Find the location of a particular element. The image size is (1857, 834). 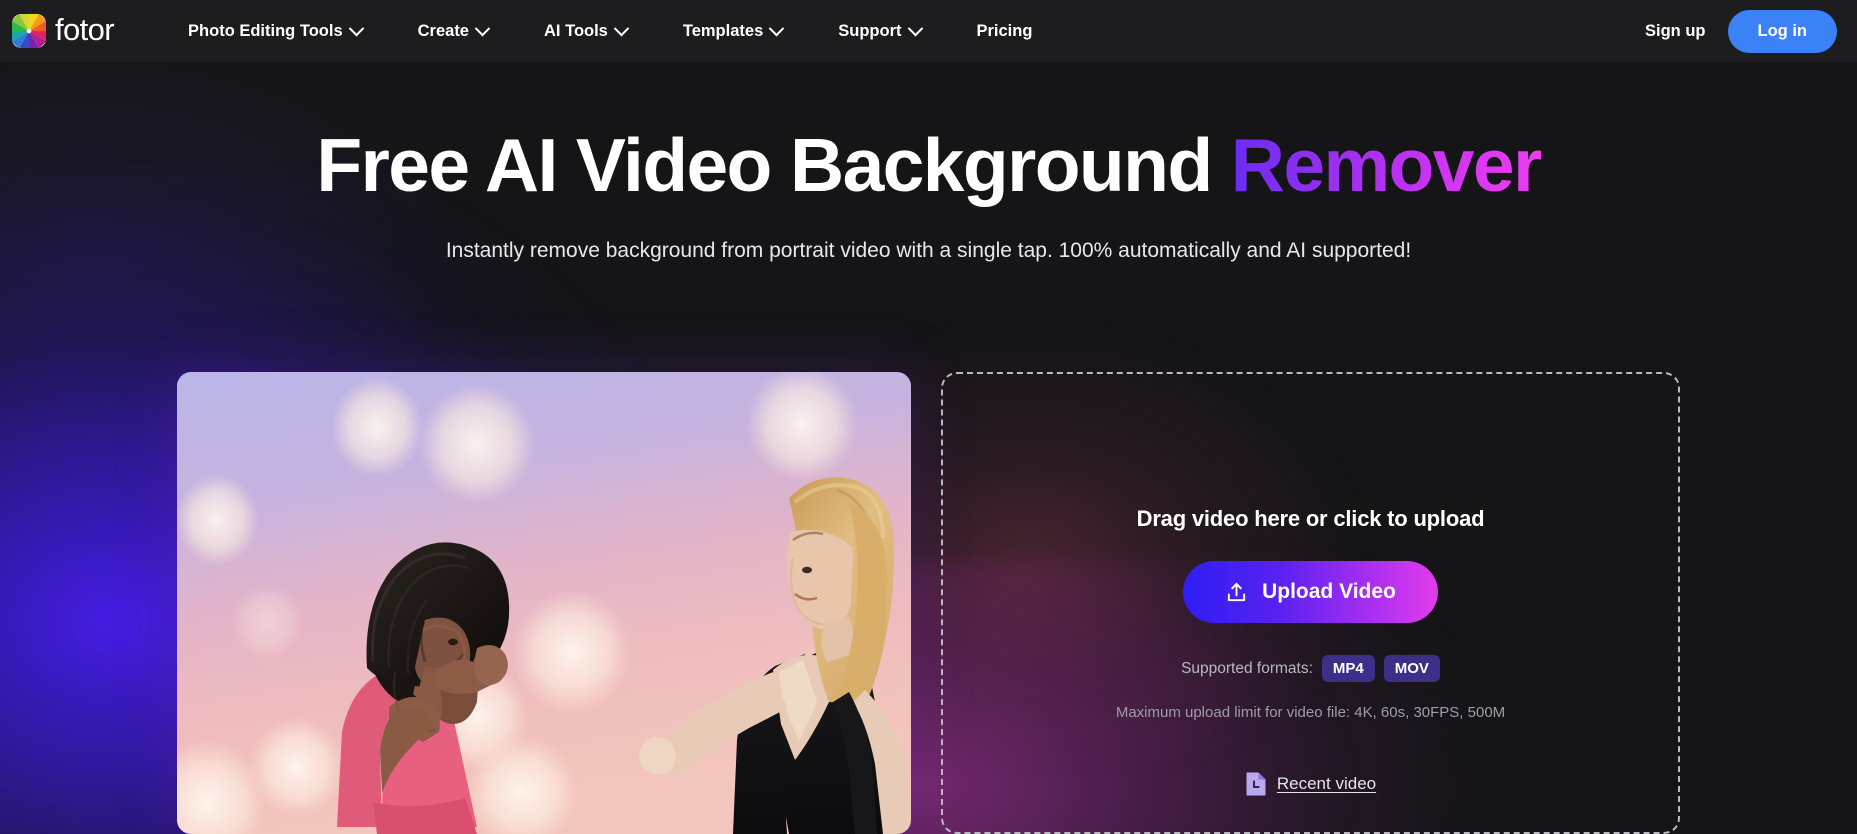

format-badge-mp4: MP4 is located at coordinates (1348, 668).